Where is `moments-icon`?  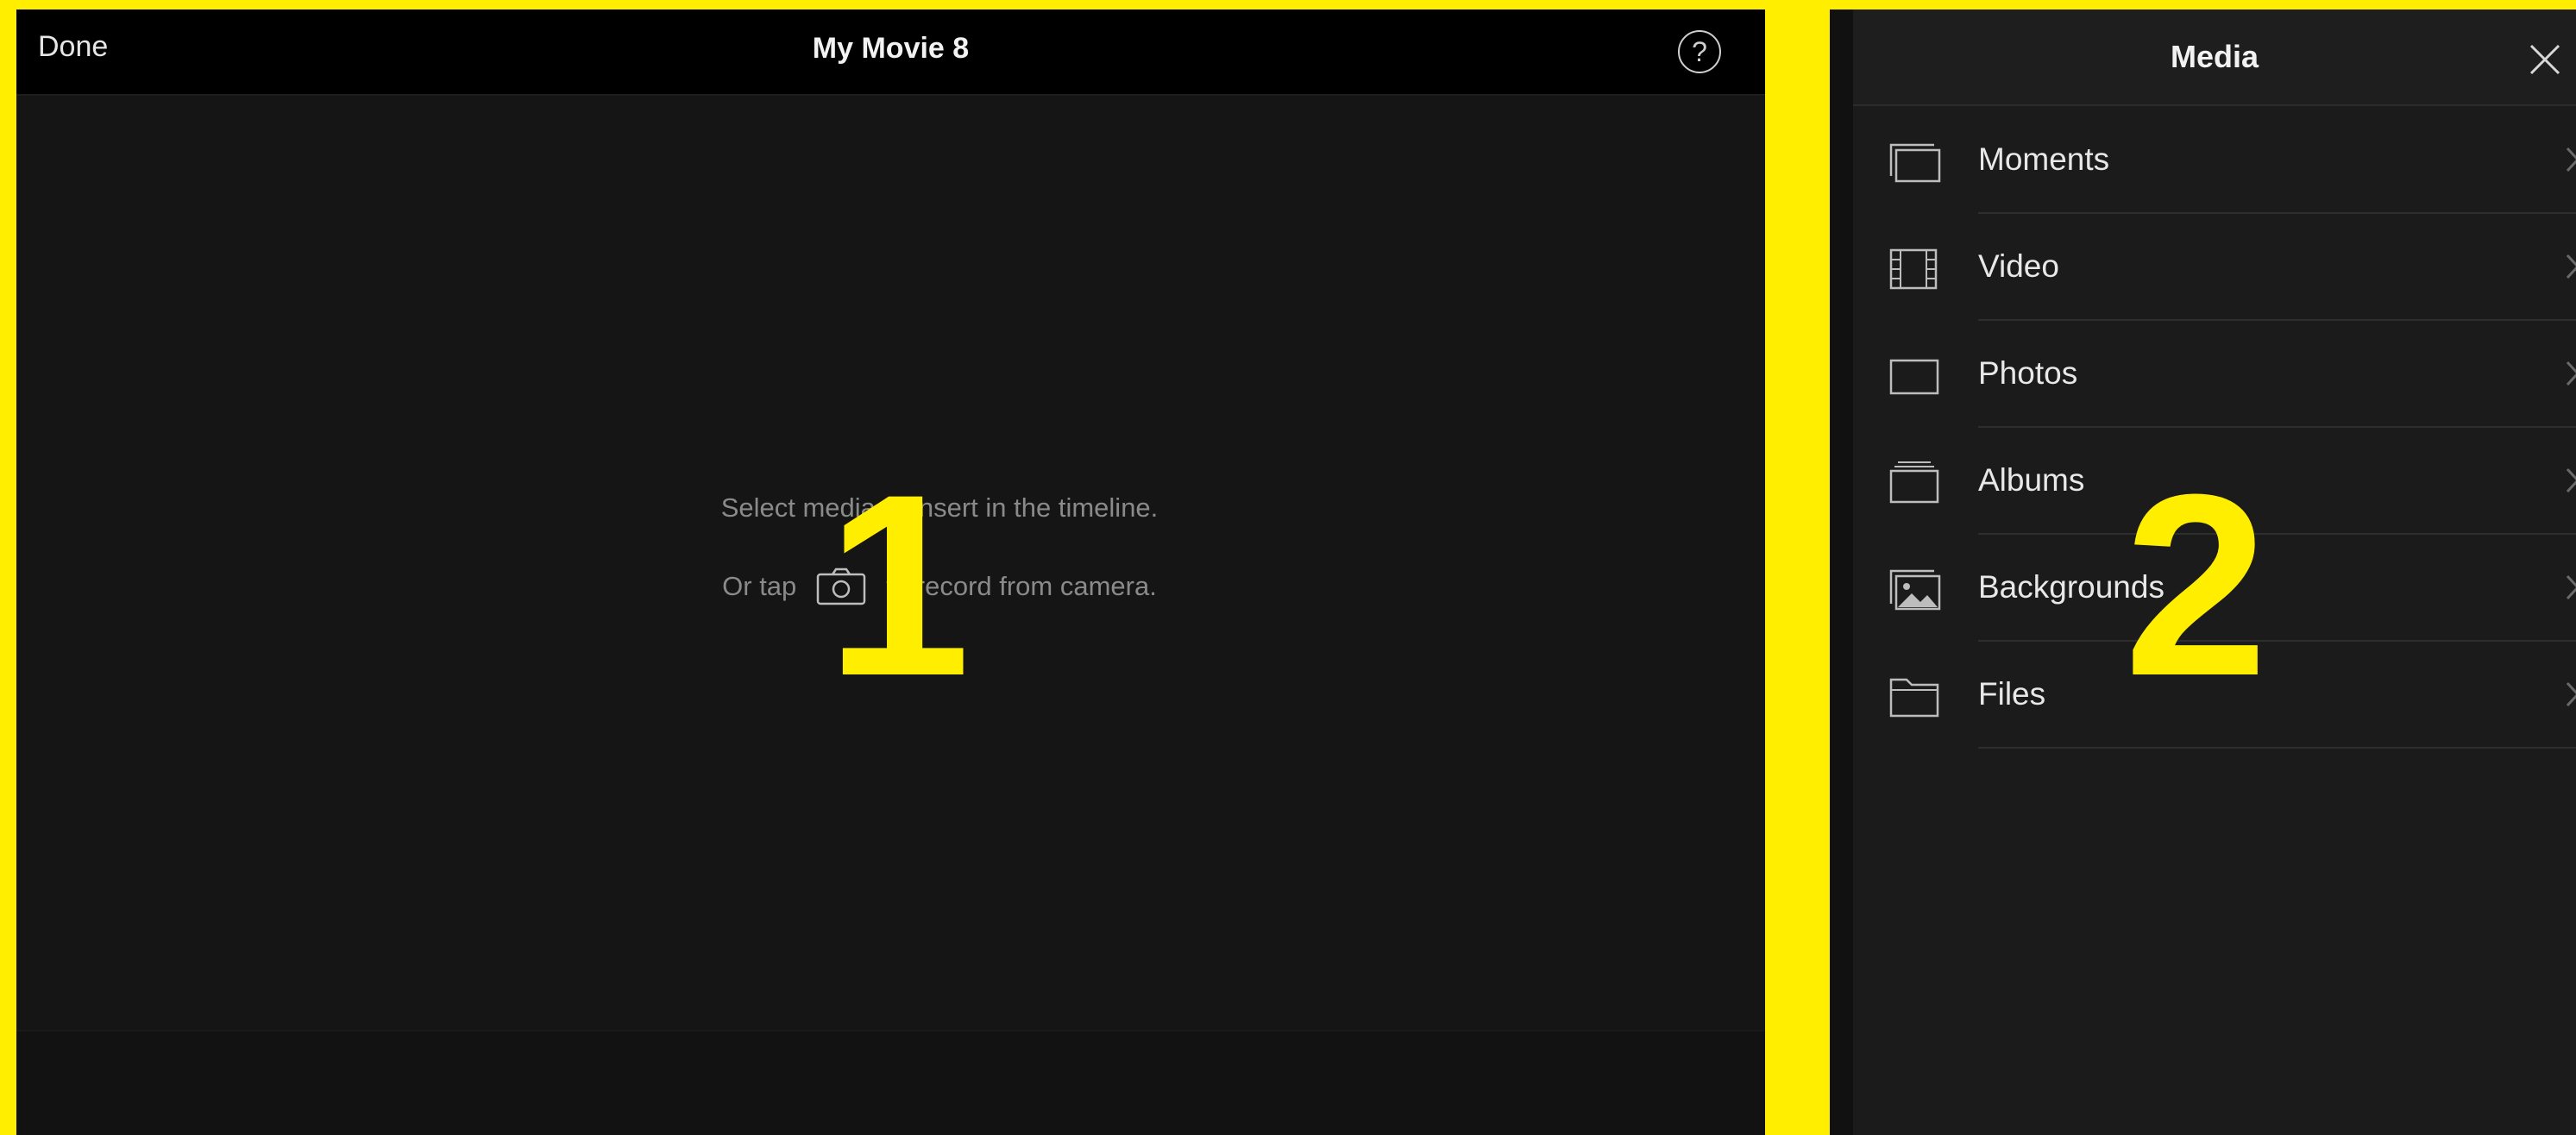 moments-icon is located at coordinates (1915, 162).